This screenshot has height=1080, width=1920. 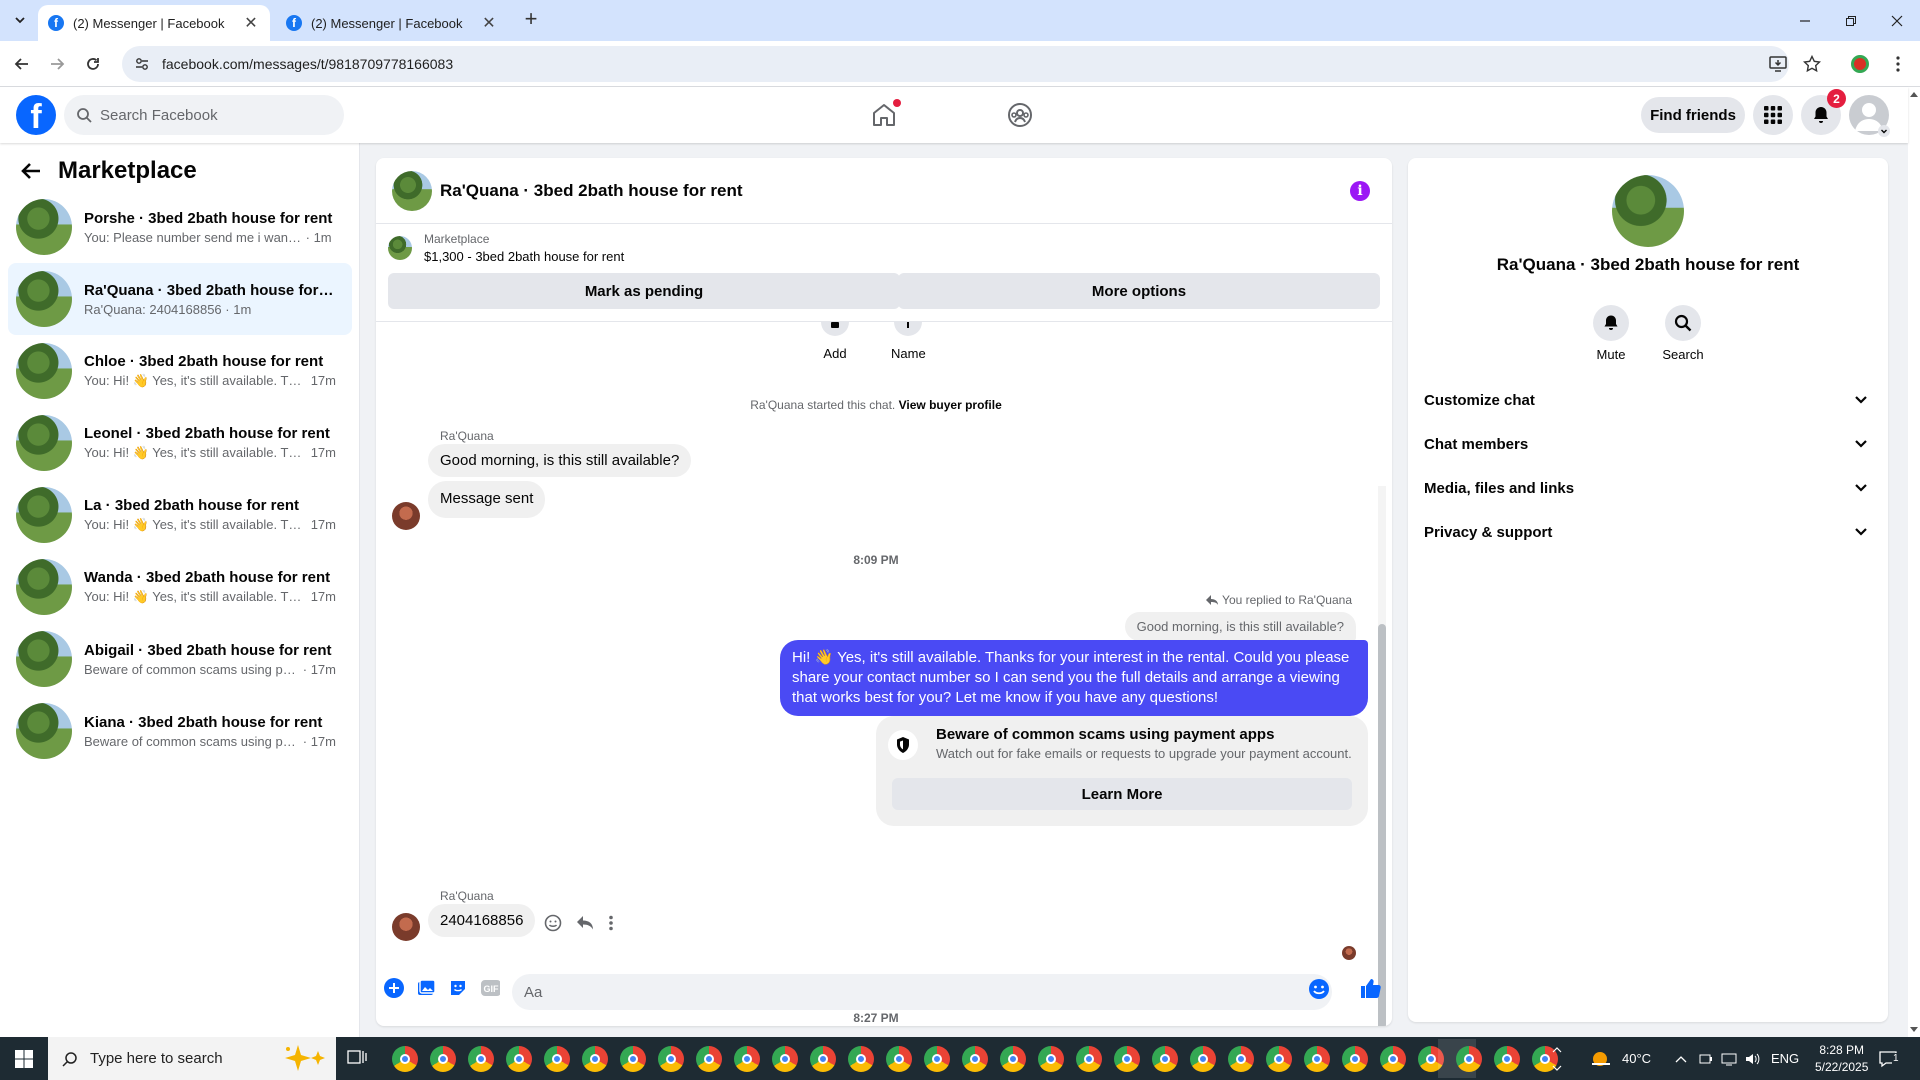 I want to click on scrollbar-thumb, so click(x=1382, y=825).